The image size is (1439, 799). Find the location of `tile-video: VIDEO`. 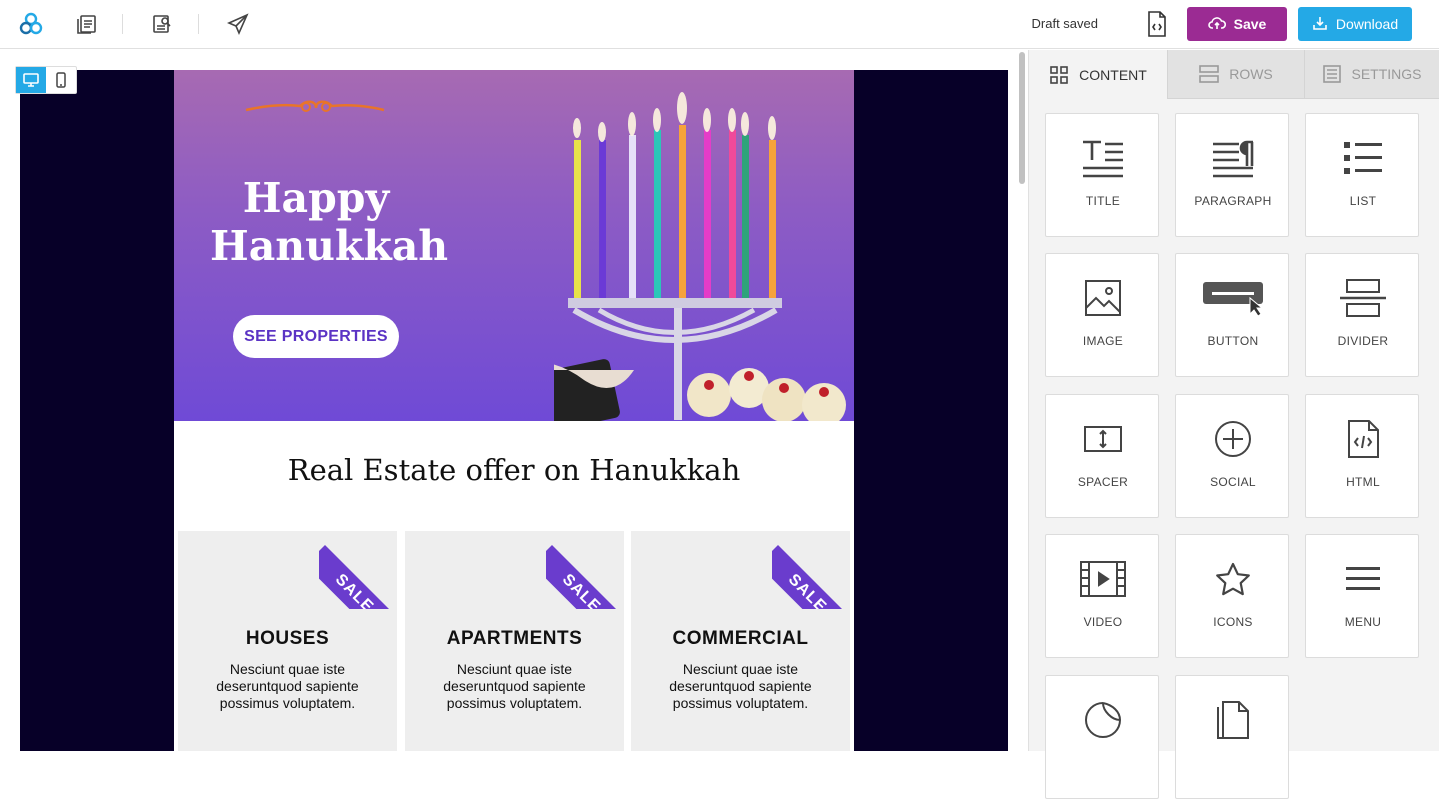

tile-video: VIDEO is located at coordinates (1102, 596).